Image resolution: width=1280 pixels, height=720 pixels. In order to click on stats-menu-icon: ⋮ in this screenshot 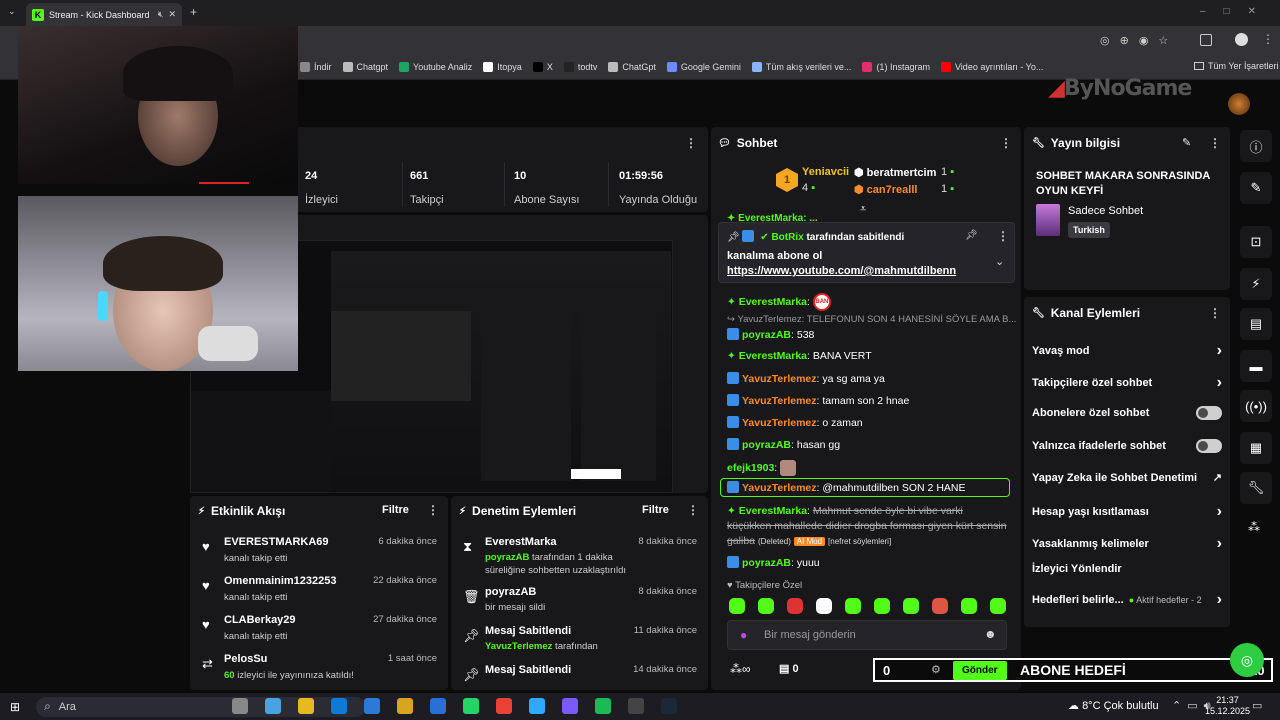, I will do `click(691, 143)`.